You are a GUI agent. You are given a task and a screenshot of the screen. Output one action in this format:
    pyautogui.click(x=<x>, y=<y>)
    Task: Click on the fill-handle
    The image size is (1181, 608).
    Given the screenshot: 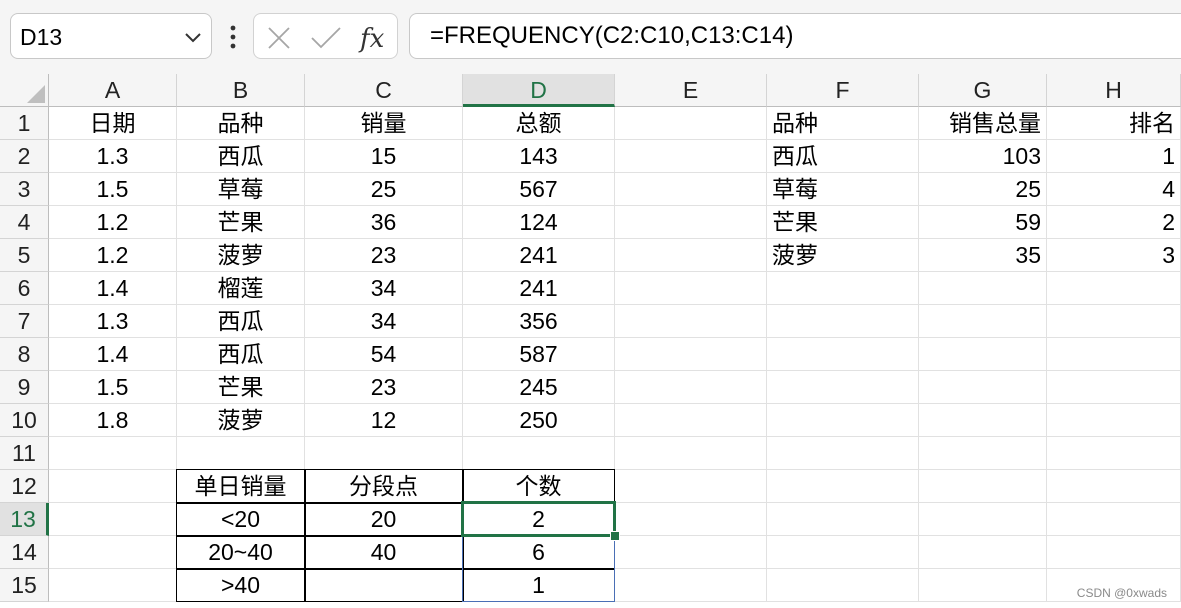 What is the action you would take?
    pyautogui.click(x=615, y=536)
    